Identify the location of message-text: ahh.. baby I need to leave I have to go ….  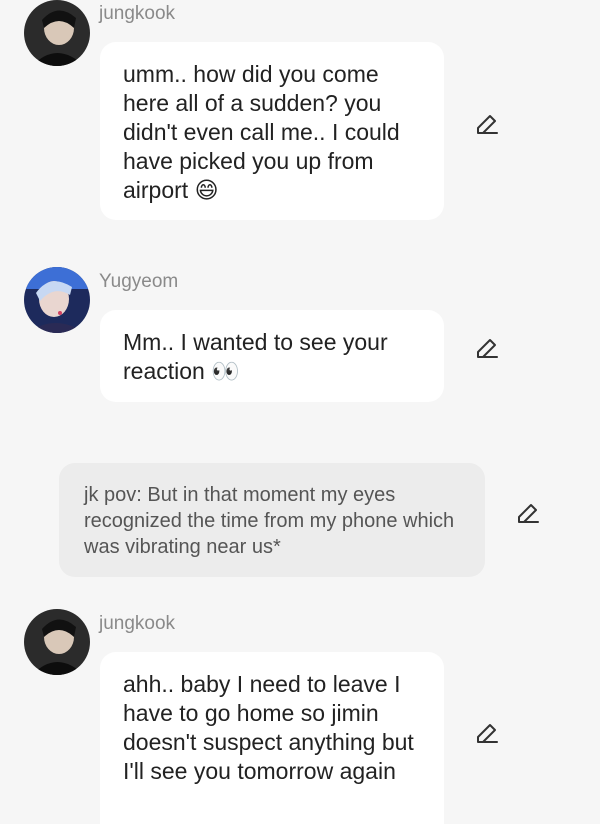
(268, 727).